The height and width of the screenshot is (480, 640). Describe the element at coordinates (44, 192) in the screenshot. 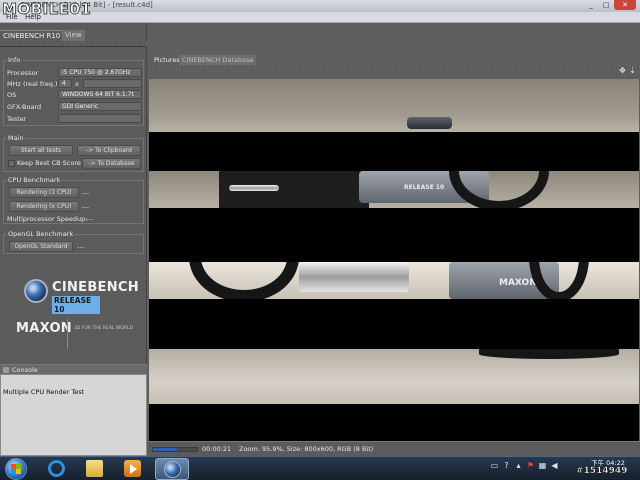

I see `render-single-cpu-button: Rendering (1 CPU)` at that location.